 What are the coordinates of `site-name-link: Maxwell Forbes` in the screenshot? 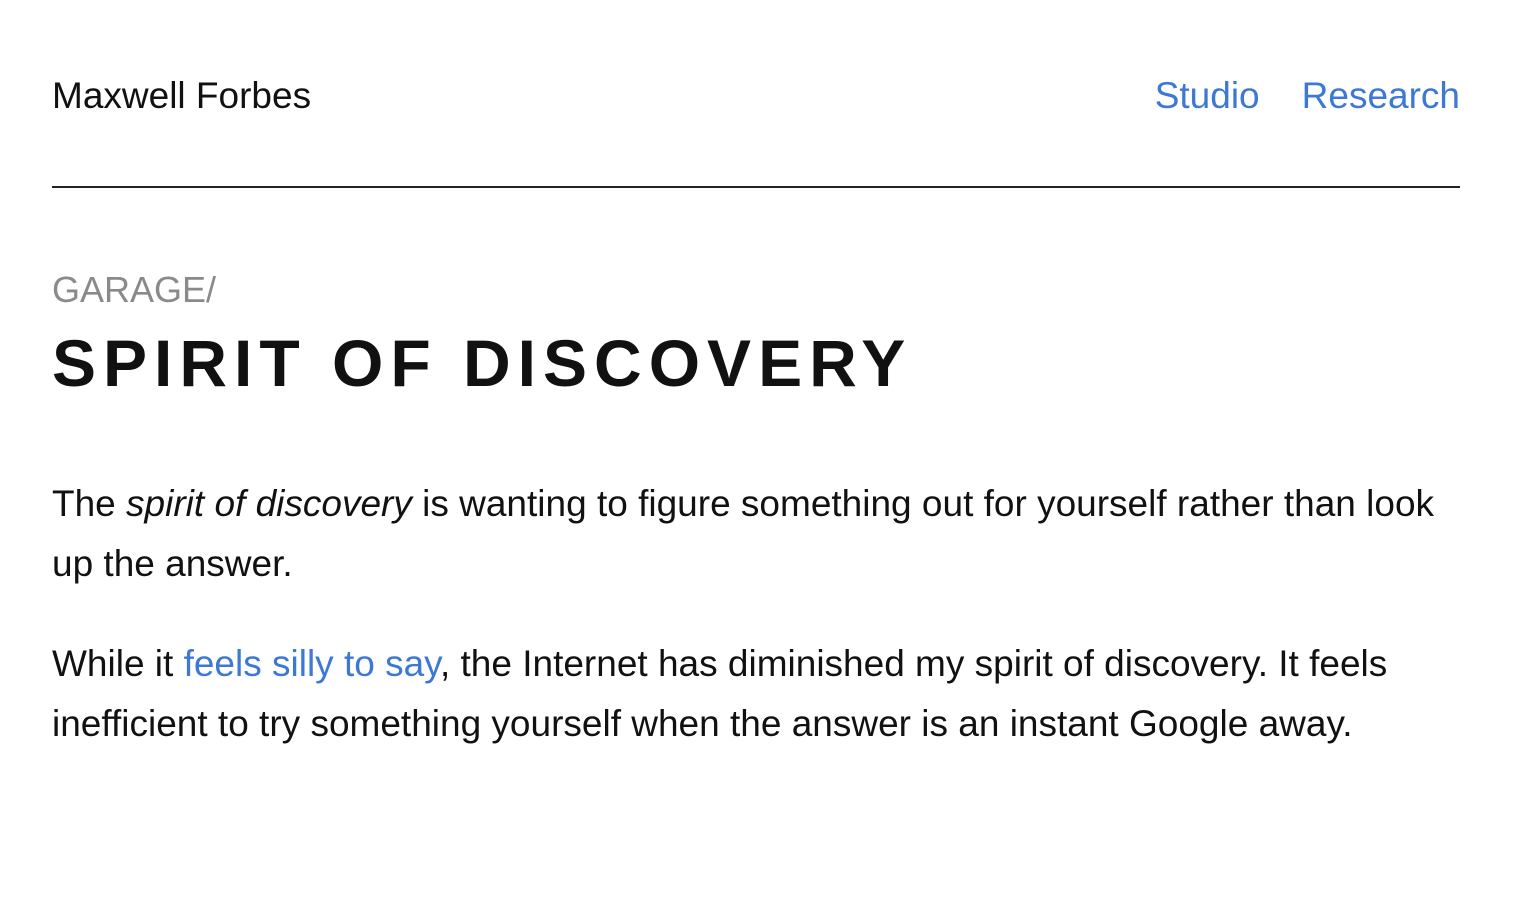 It's located at (181, 96).